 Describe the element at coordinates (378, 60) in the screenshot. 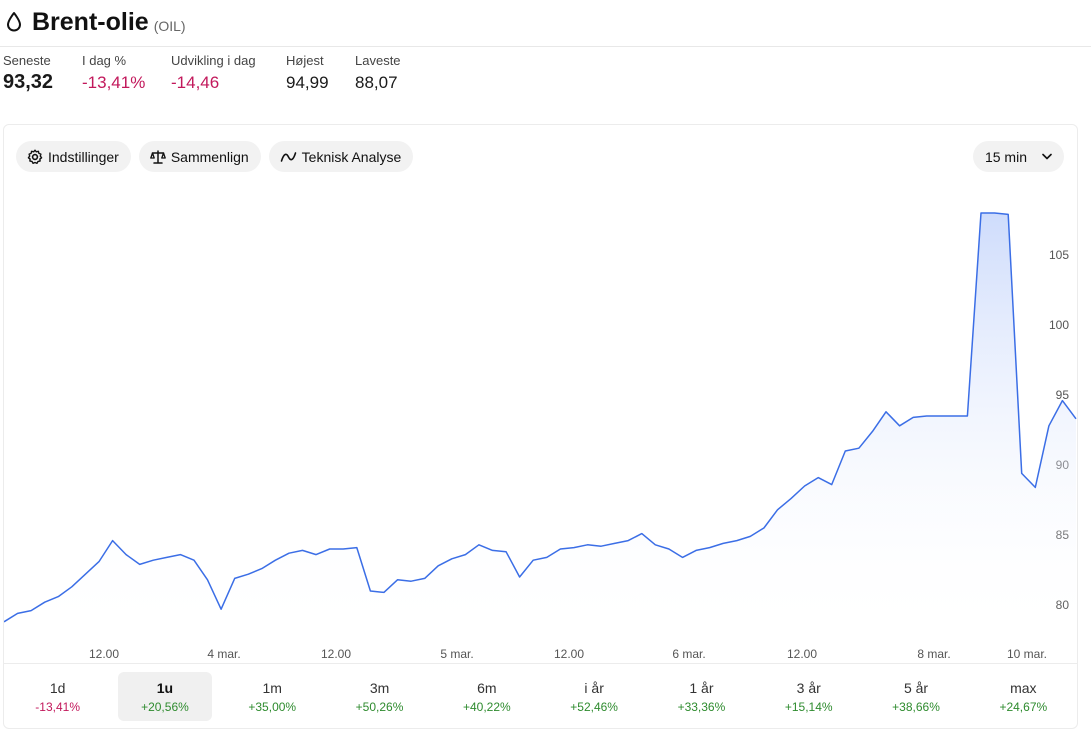

I see `stat-label: Laveste` at that location.